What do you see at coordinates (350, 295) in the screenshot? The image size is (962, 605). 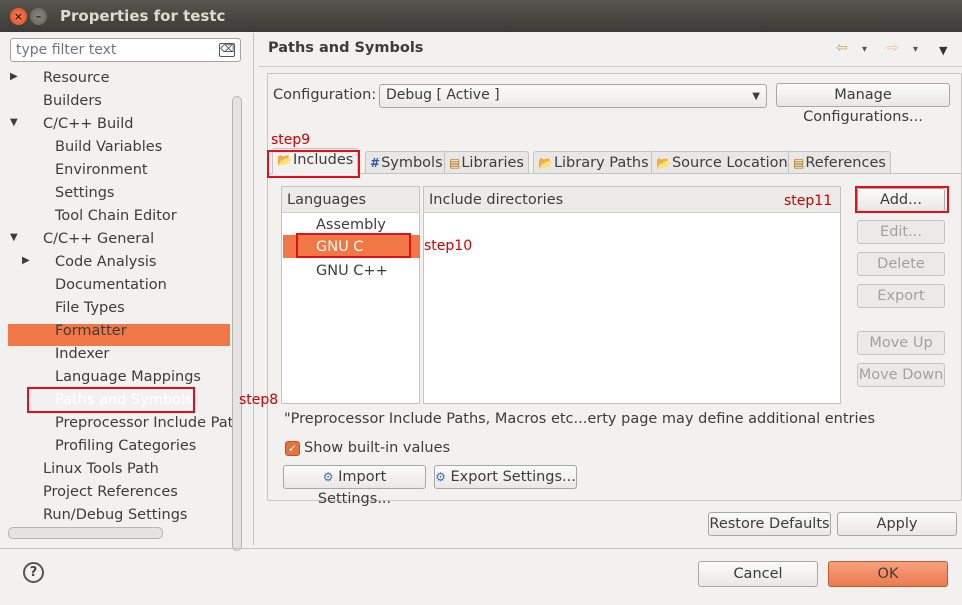 I see `languages-list: Languages Assembly GNU C GNU C++` at bounding box center [350, 295].